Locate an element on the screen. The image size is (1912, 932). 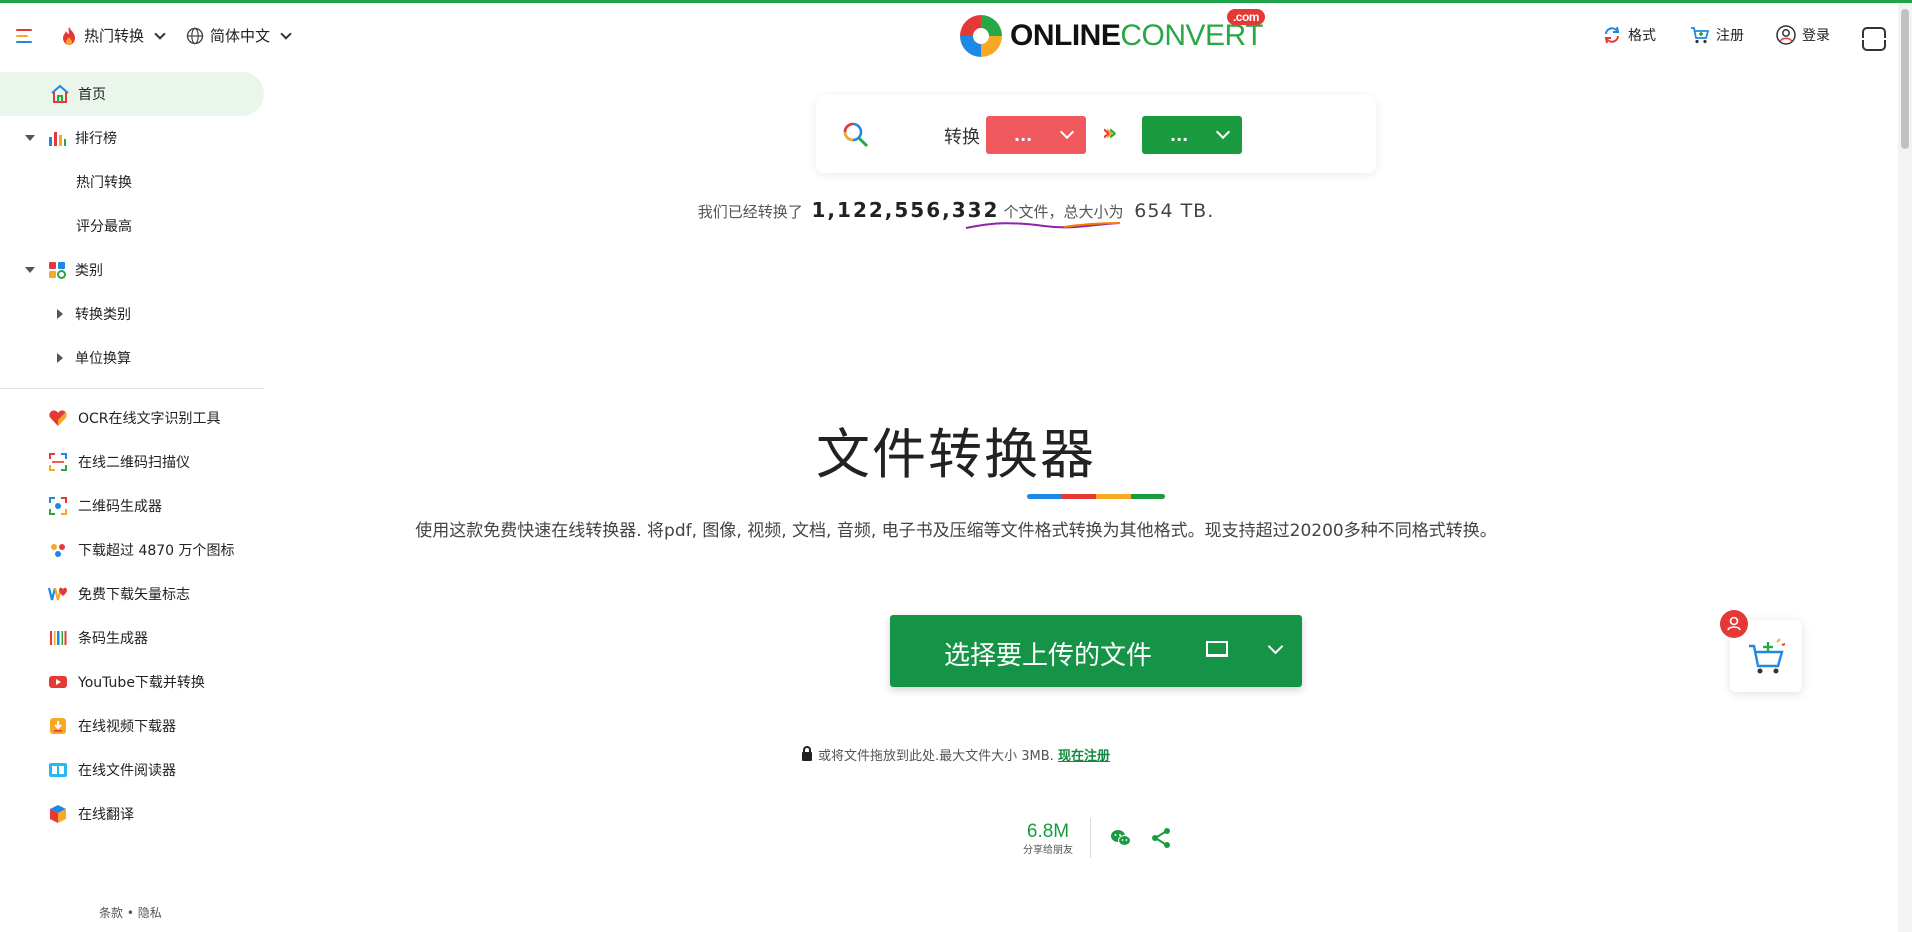
register-link: 注册 is located at coordinates (1717, 35).